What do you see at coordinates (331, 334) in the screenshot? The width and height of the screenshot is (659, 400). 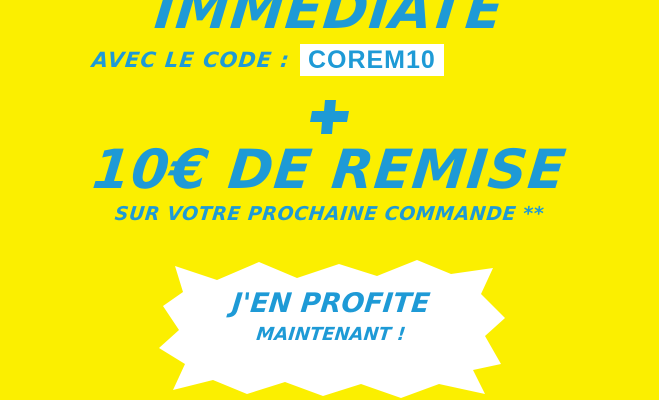 I see `cta-line-maintenant: MAINTENANT !` at bounding box center [331, 334].